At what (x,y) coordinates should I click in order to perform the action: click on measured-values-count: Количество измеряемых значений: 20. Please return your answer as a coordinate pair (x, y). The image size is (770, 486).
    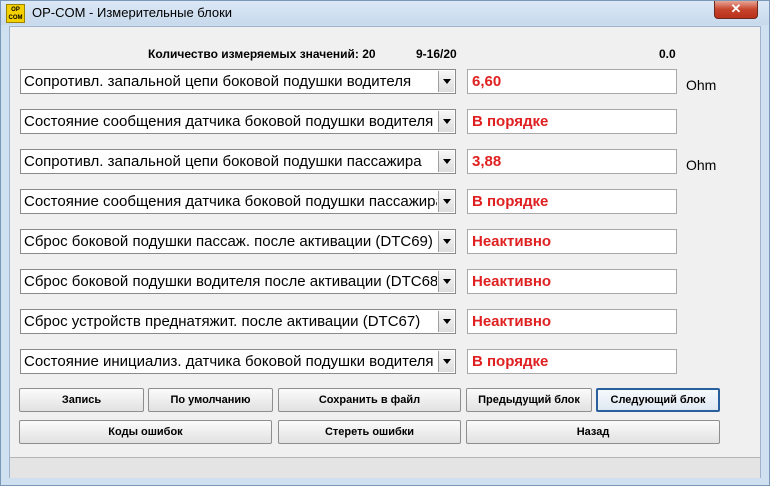
    Looking at the image, I should click on (262, 54).